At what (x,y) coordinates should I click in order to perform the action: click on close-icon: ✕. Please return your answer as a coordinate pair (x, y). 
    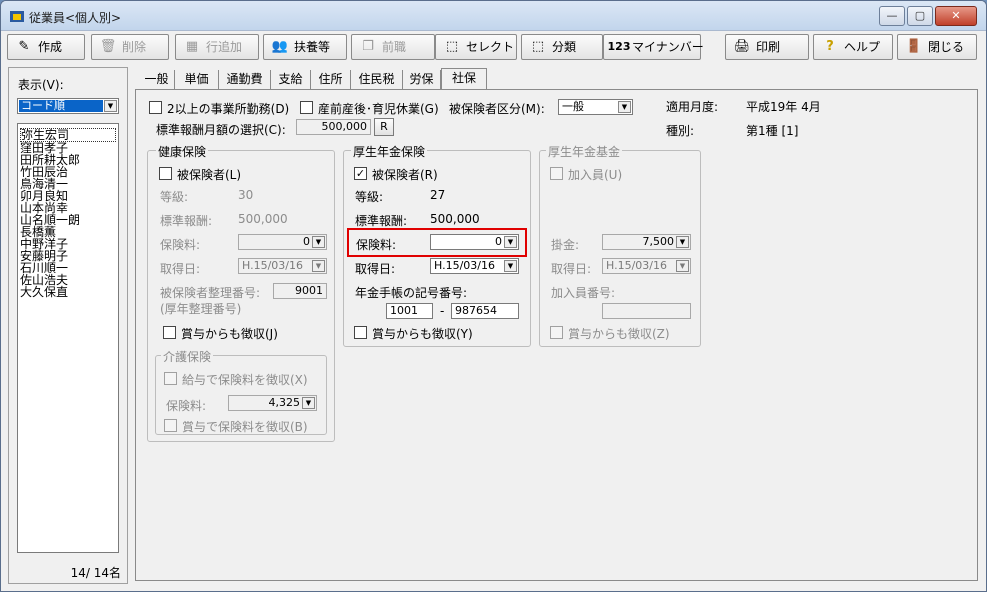
    Looking at the image, I should click on (956, 15).